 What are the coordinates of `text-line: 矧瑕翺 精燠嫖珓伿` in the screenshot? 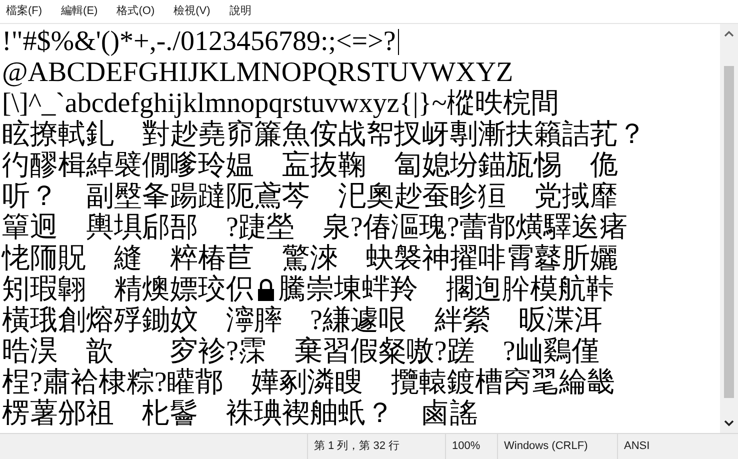 It's located at (128, 289).